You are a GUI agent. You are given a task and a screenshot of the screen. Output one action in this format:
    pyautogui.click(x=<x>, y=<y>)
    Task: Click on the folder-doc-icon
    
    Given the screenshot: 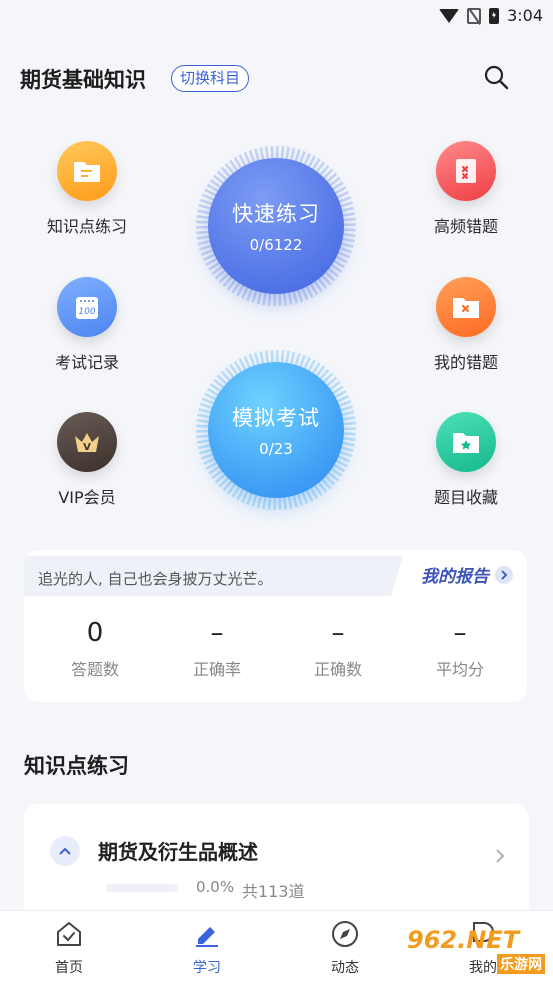 What is the action you would take?
    pyautogui.click(x=87, y=171)
    